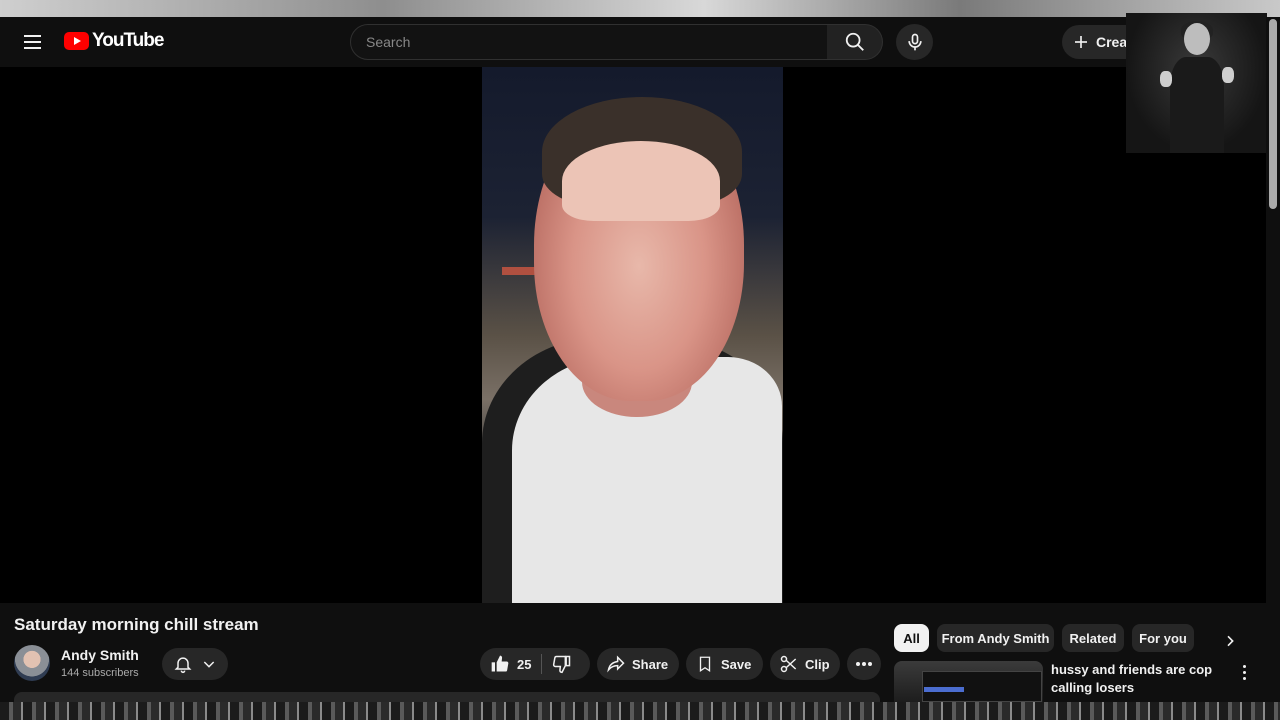 The image size is (1280, 720). What do you see at coordinates (32, 663) in the screenshot?
I see `channel-avatar` at bounding box center [32, 663].